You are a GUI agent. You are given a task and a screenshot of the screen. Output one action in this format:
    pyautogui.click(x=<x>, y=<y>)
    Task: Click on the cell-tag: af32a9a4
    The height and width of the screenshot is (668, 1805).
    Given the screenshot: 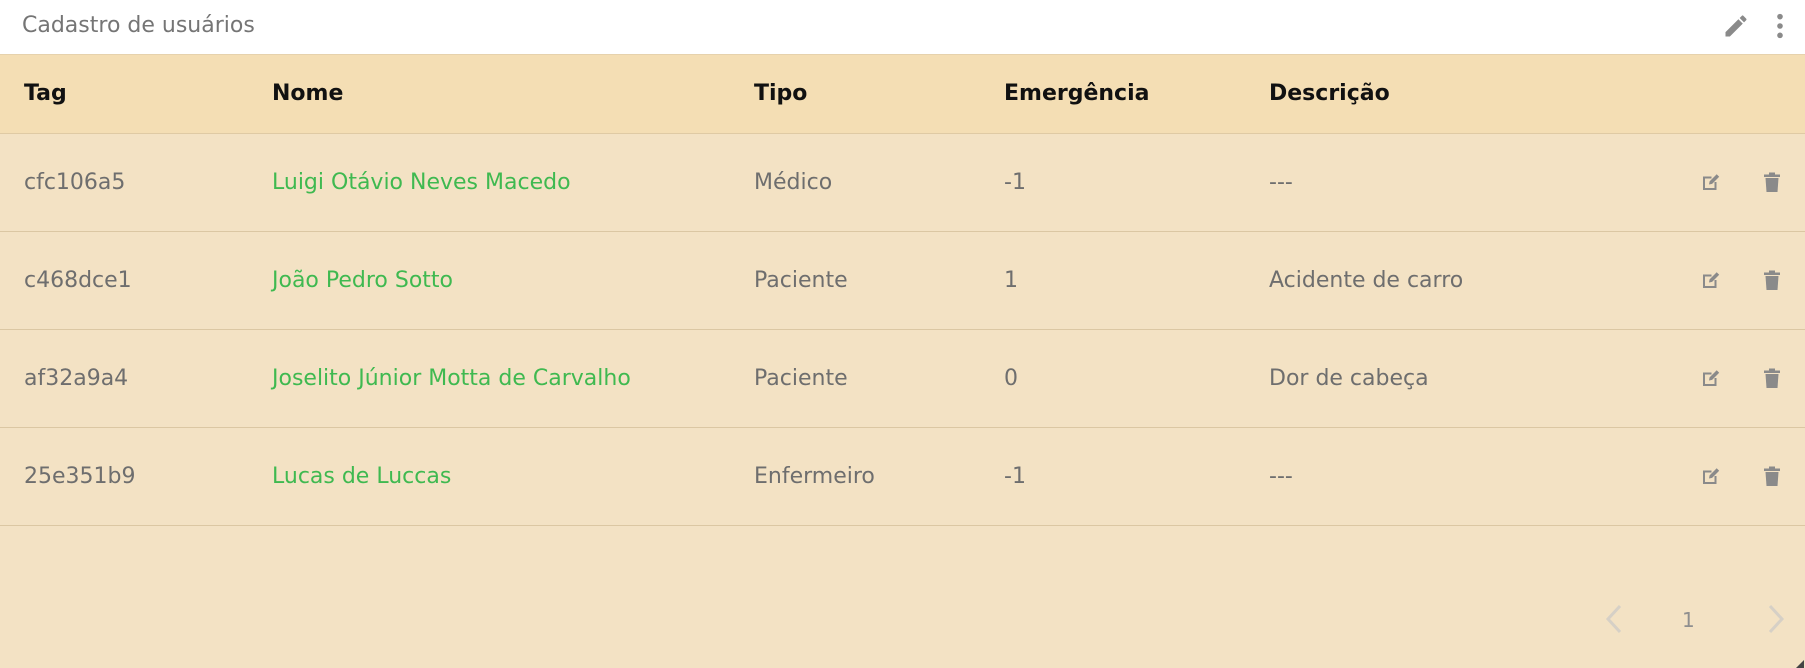 What is the action you would take?
    pyautogui.click(x=76, y=378)
    